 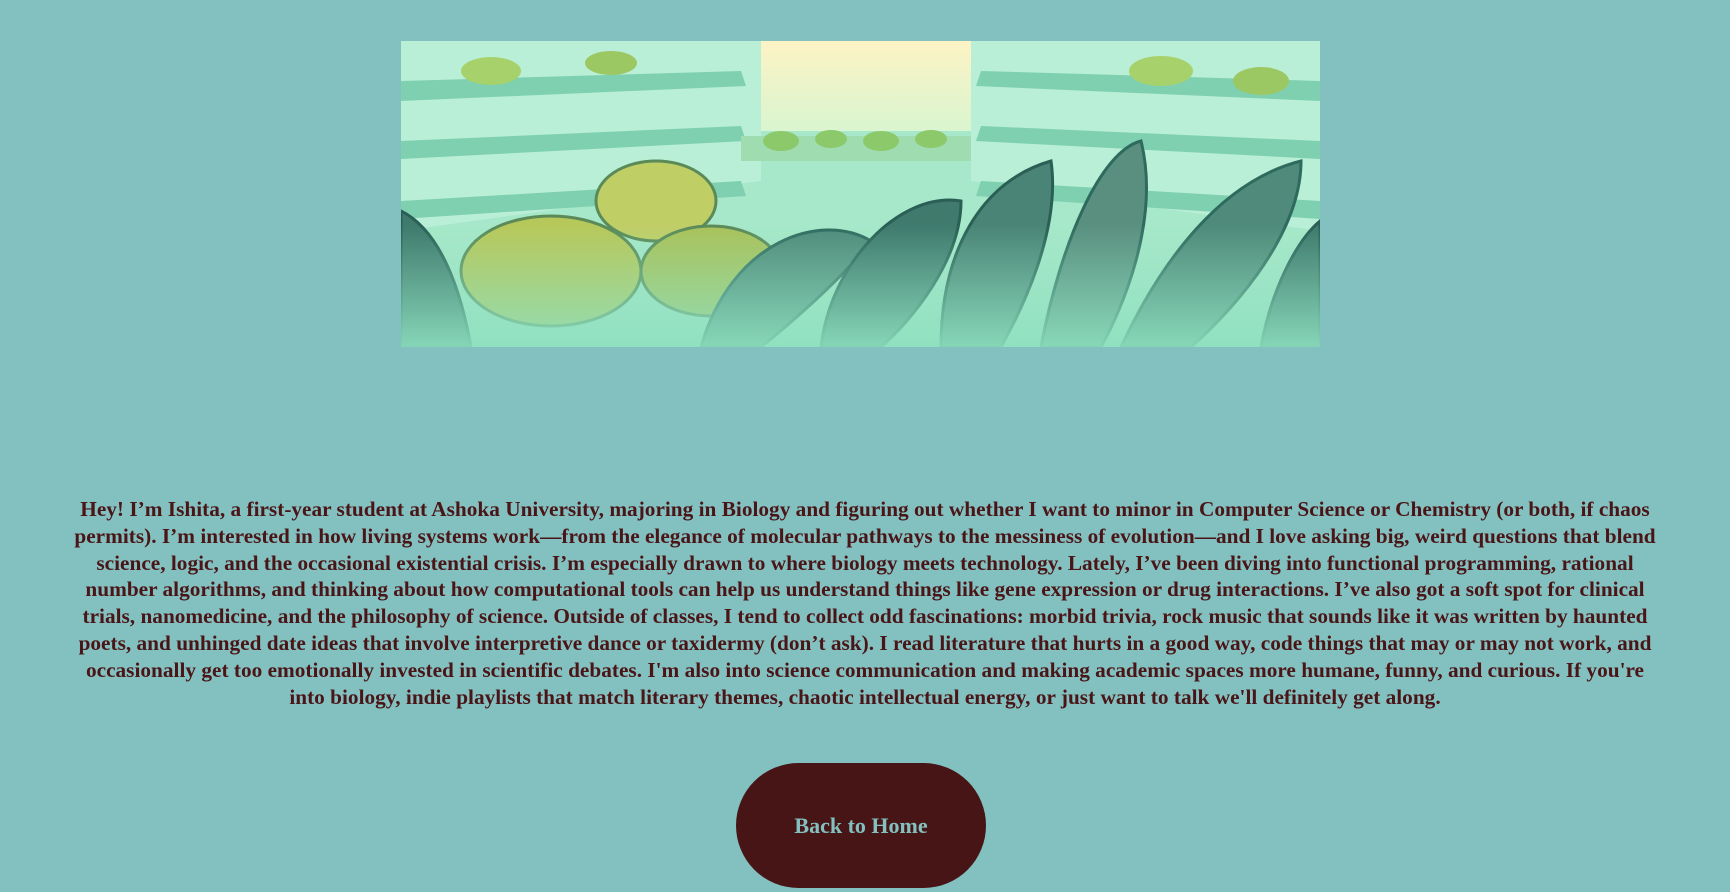 What do you see at coordinates (861, 825) in the screenshot?
I see `back-to-home-button: Back to Home` at bounding box center [861, 825].